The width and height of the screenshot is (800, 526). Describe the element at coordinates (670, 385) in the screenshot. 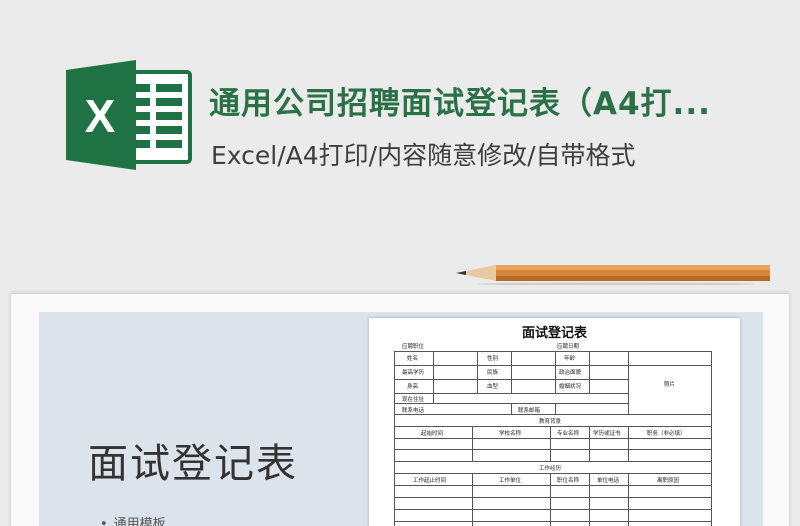

I see `form-cell-photo: 照片` at that location.